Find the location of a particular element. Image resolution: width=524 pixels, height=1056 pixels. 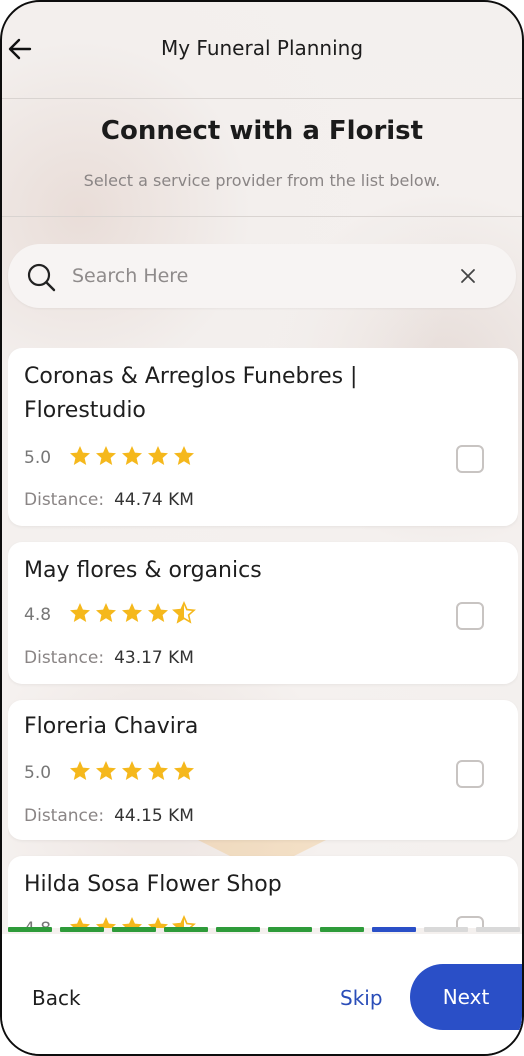

next-button: Next is located at coordinates (466, 997).